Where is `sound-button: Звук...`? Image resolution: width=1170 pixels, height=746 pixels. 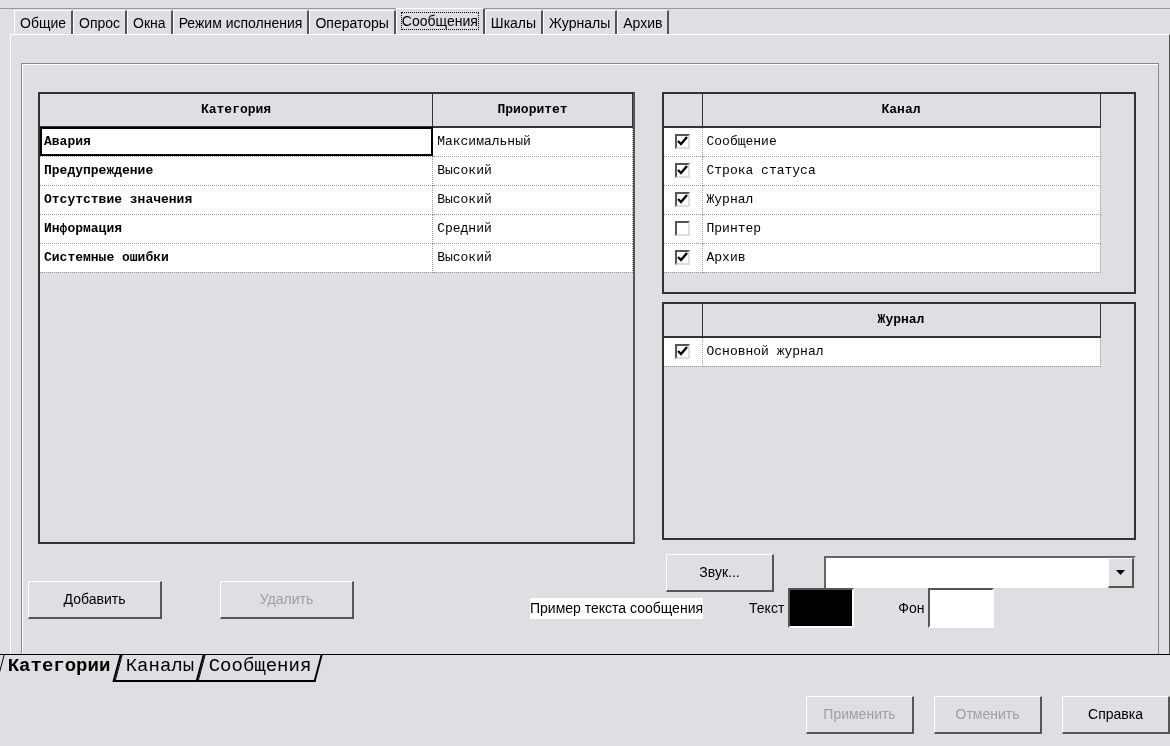
sound-button: Звук... is located at coordinates (720, 573).